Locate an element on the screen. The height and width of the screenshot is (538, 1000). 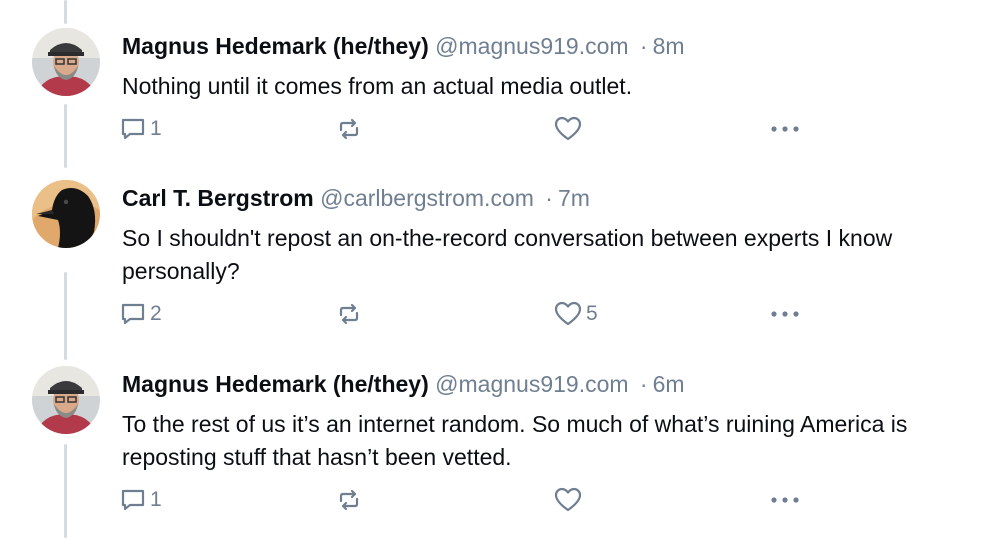
post-timestamp: 6m is located at coordinates (669, 384).